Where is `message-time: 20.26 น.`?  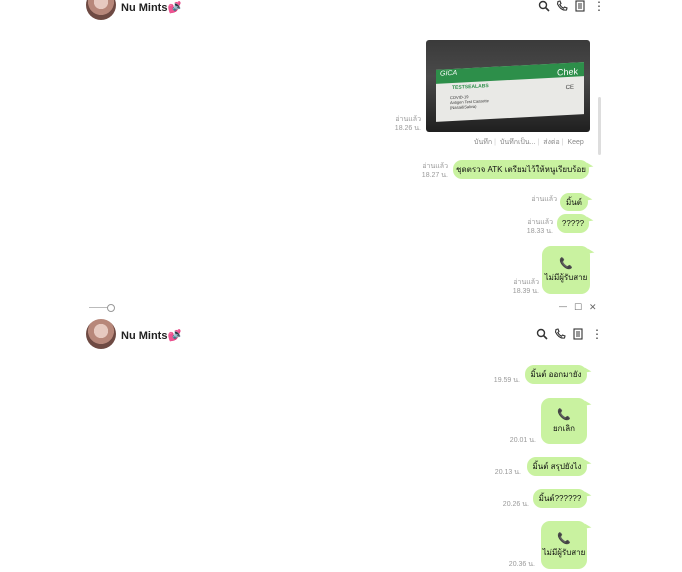
message-time: 20.26 น. is located at coordinates (515, 504).